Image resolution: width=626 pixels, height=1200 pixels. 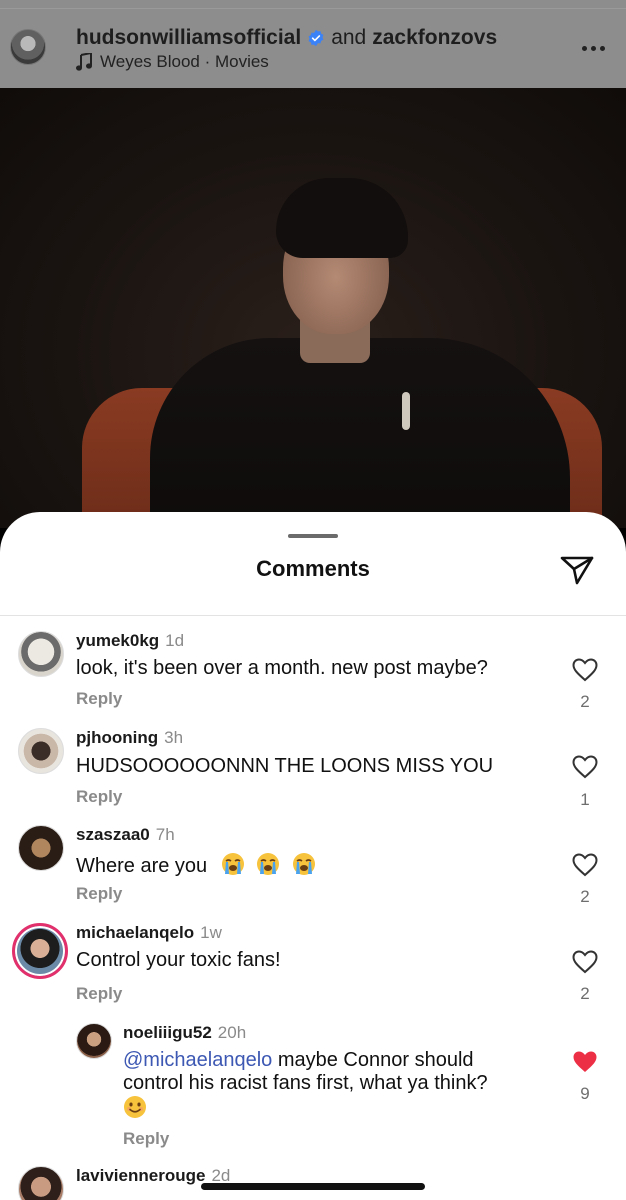 I want to click on image-subject-hair, so click(x=342, y=218).